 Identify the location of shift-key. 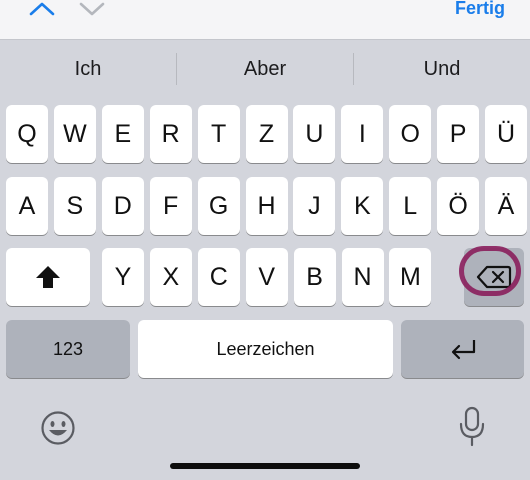
(48, 277).